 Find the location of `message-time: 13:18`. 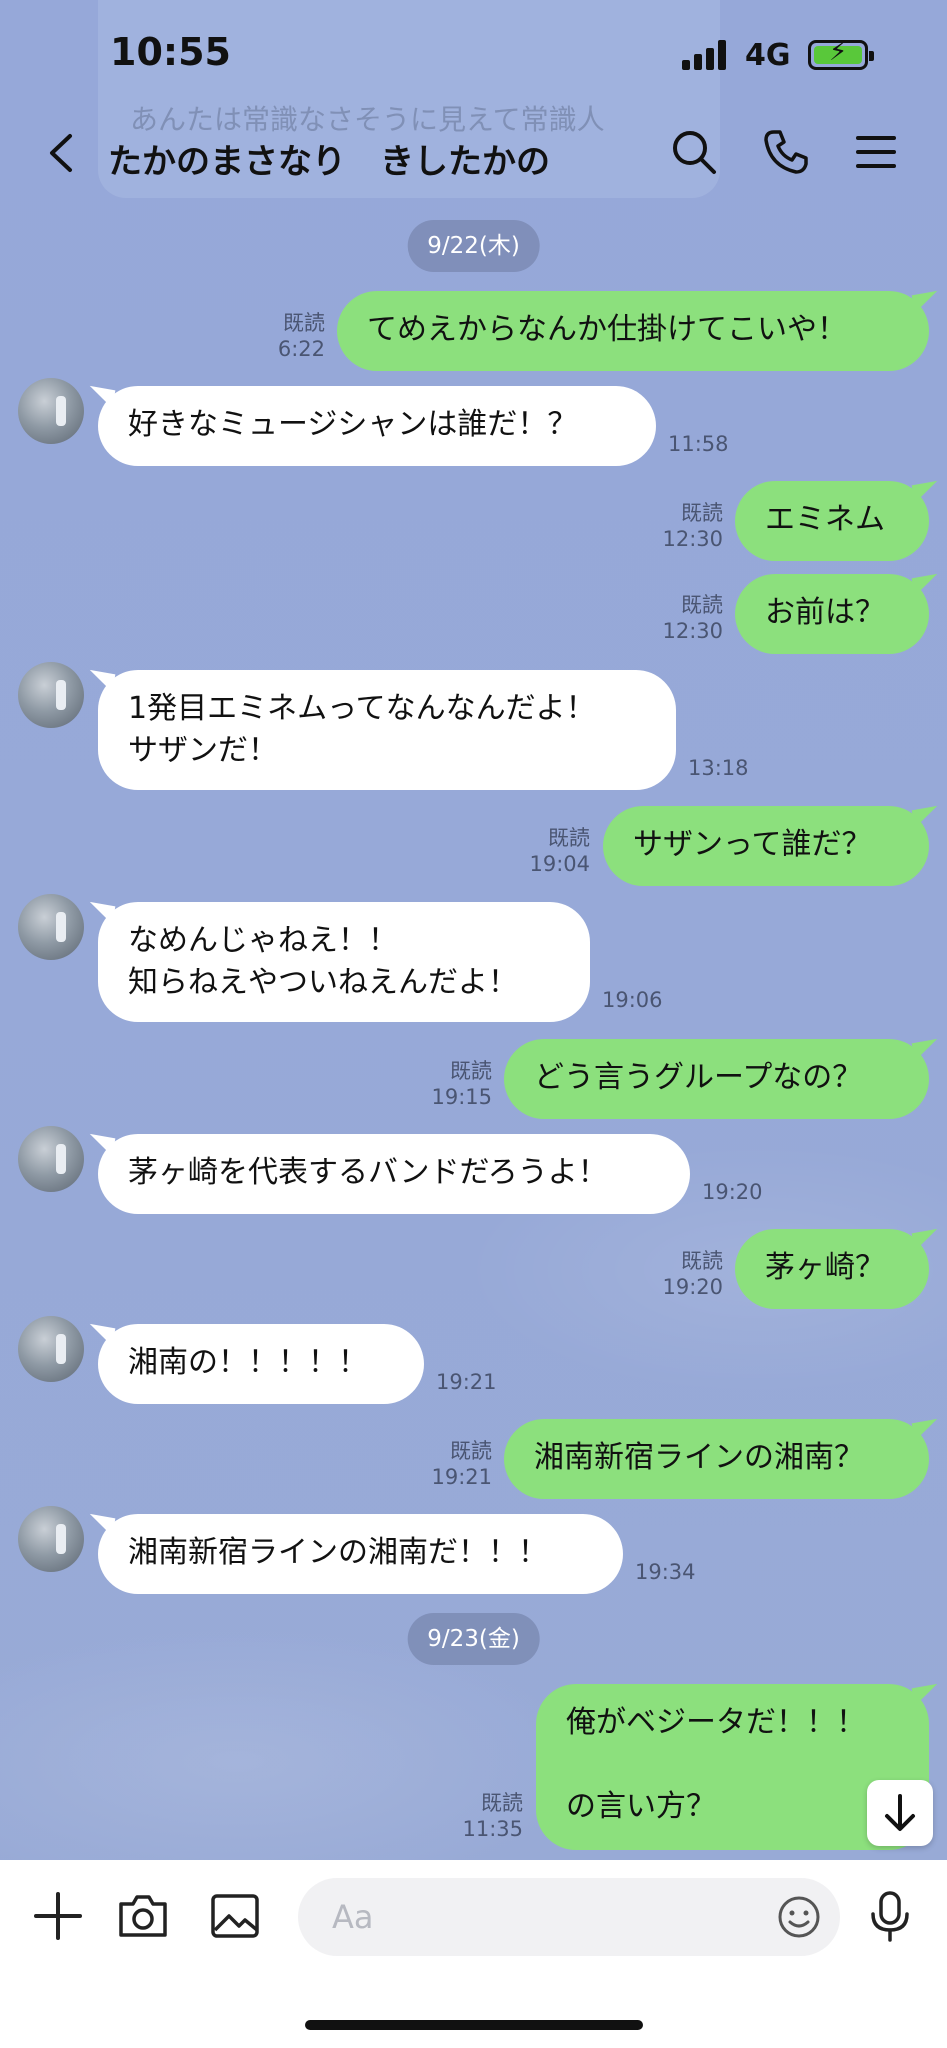

message-time: 13:18 is located at coordinates (718, 768).